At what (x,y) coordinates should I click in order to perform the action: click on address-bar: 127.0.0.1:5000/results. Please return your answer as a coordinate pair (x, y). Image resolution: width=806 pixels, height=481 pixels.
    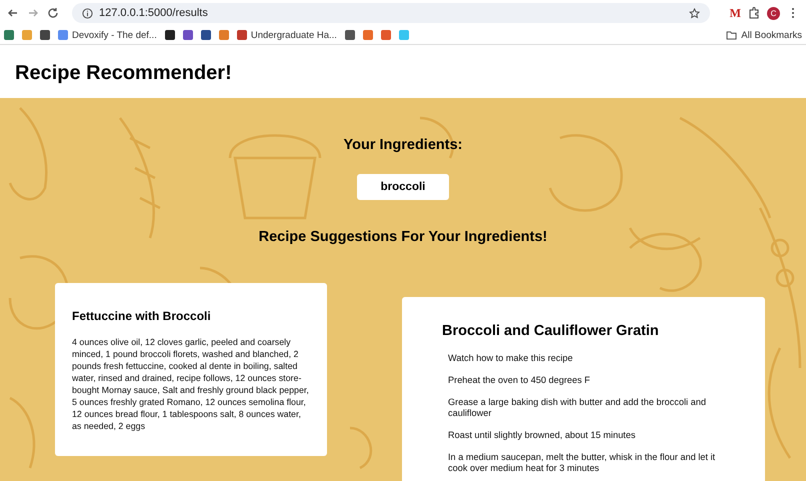
    Looking at the image, I should click on (391, 13).